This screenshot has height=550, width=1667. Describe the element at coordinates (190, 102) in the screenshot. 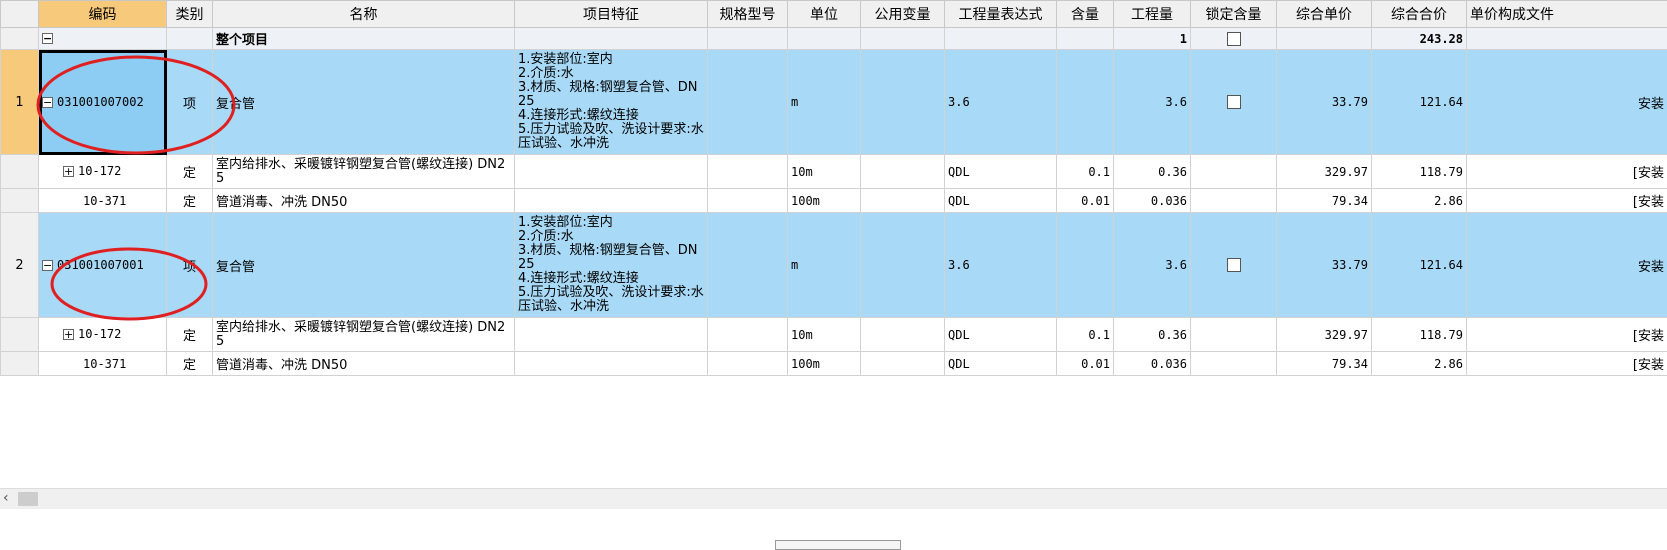

I see `type-cell: 项` at that location.